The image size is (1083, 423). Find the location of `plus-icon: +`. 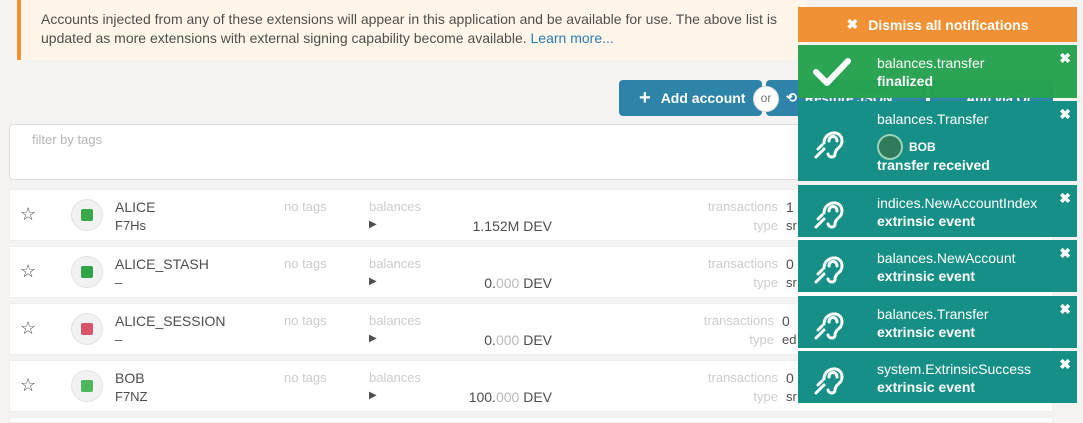

plus-icon: + is located at coordinates (645, 97).